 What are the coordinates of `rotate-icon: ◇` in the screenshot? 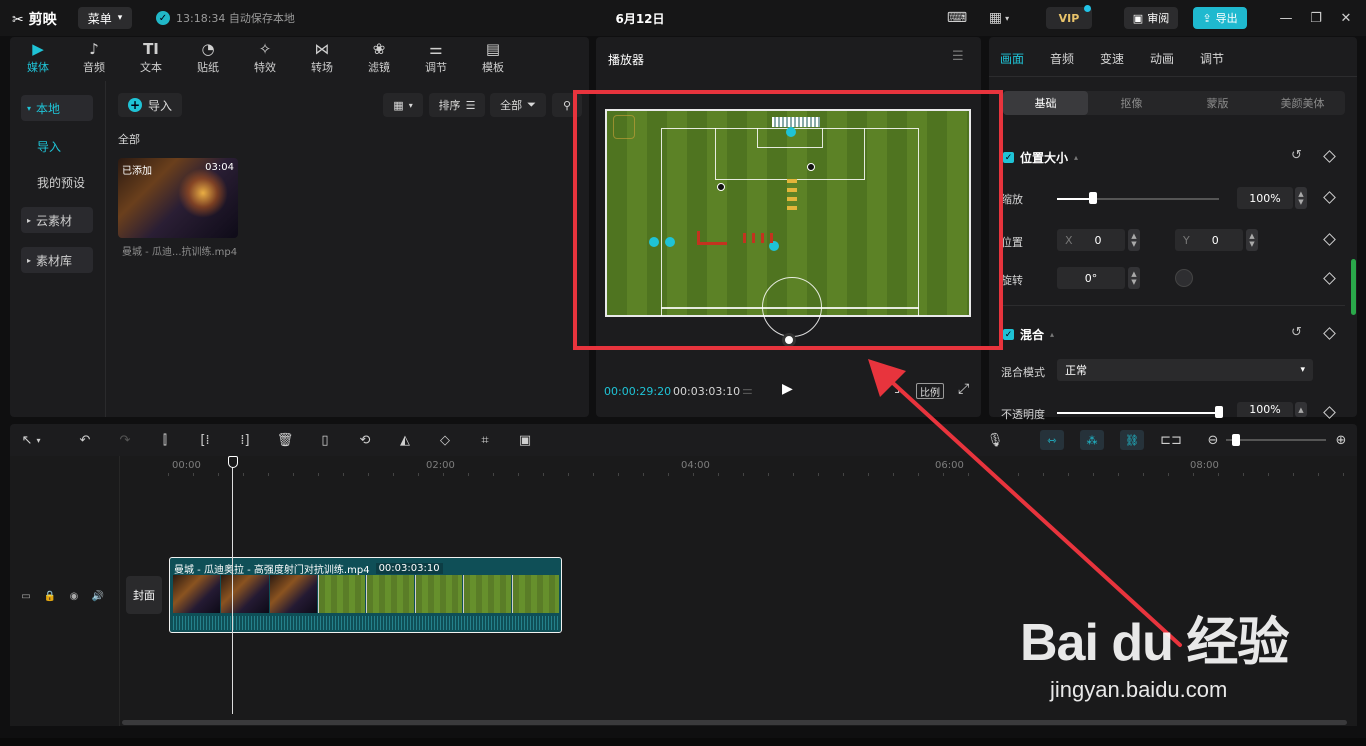 It's located at (445, 440).